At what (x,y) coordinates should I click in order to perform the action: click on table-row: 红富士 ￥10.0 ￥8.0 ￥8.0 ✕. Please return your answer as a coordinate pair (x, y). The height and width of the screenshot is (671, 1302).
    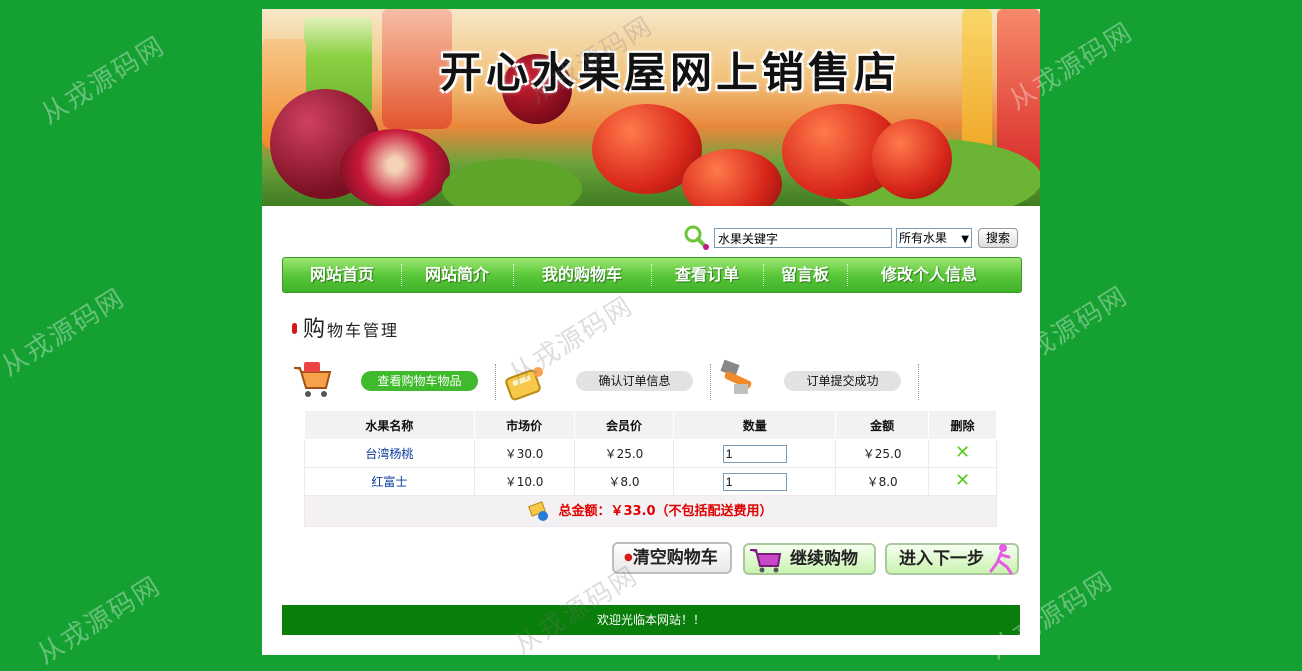
    Looking at the image, I should click on (650, 481).